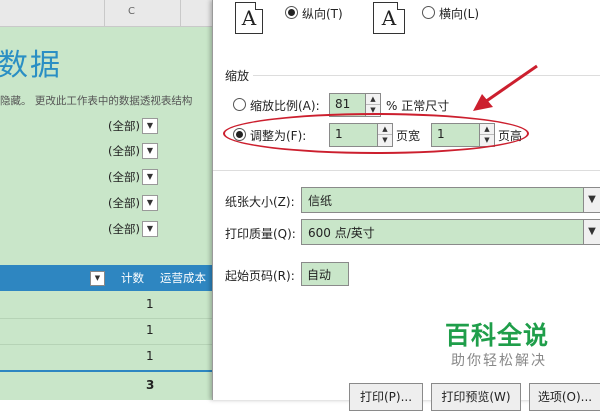 The height and width of the screenshot is (411, 600). I want to click on scale-percent-spinner: 81 ▲ ▼, so click(355, 105).